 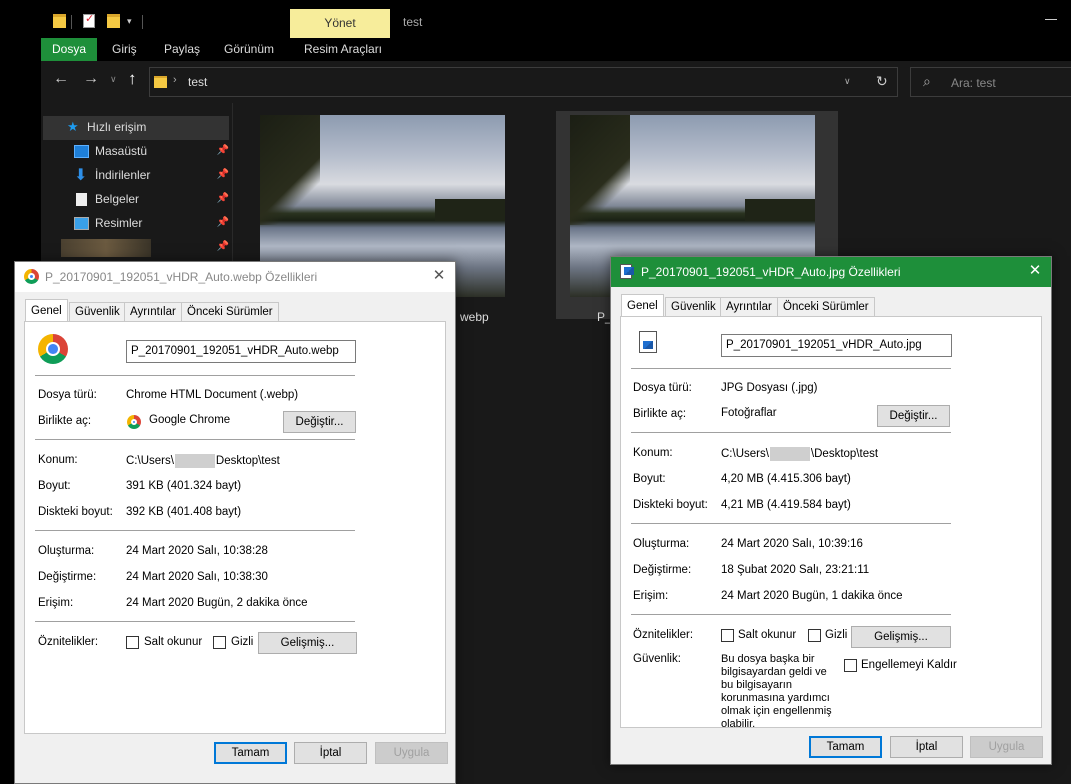 What do you see at coordinates (173, 642) in the screenshot?
I see `readonly-label: Salt okunur` at bounding box center [173, 642].